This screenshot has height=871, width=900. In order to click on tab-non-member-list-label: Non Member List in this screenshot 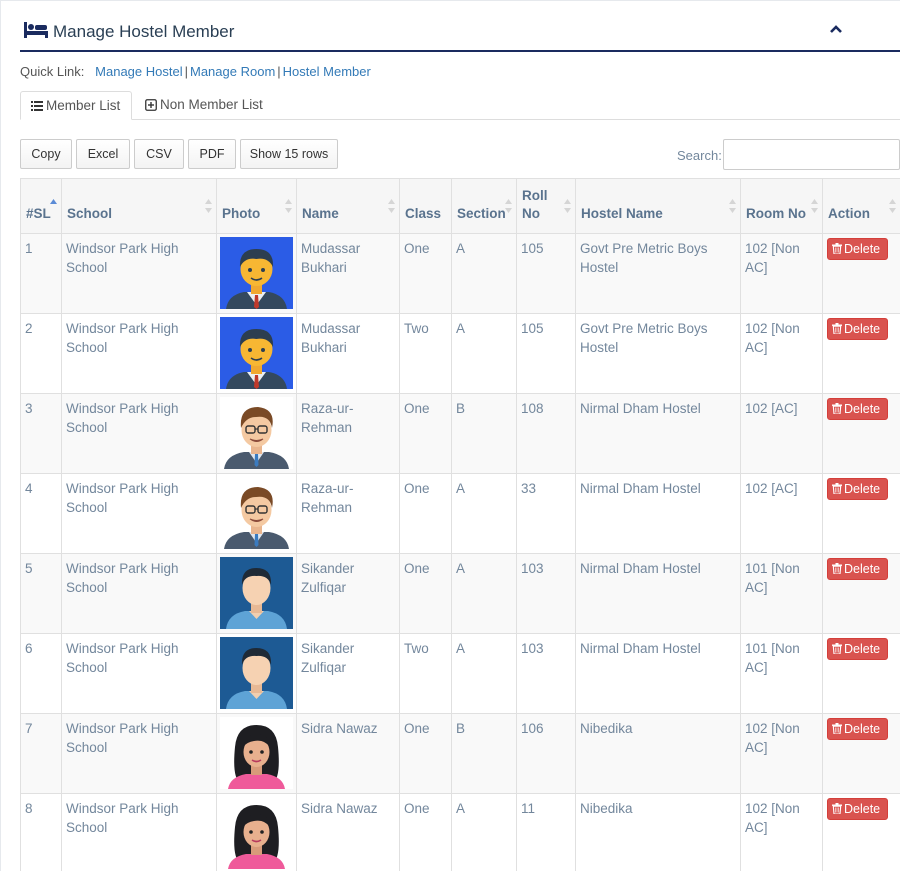, I will do `click(211, 104)`.